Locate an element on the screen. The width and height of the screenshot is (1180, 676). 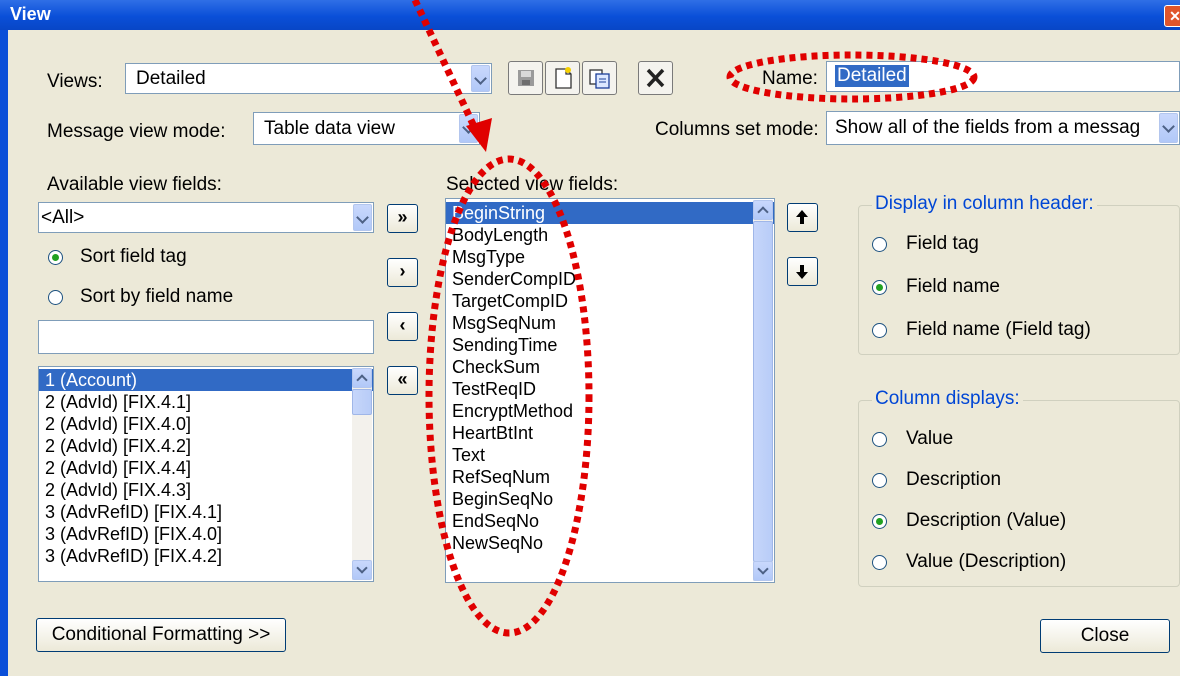
annotation-ellipse-selected-fields is located at coordinates (509, 396).